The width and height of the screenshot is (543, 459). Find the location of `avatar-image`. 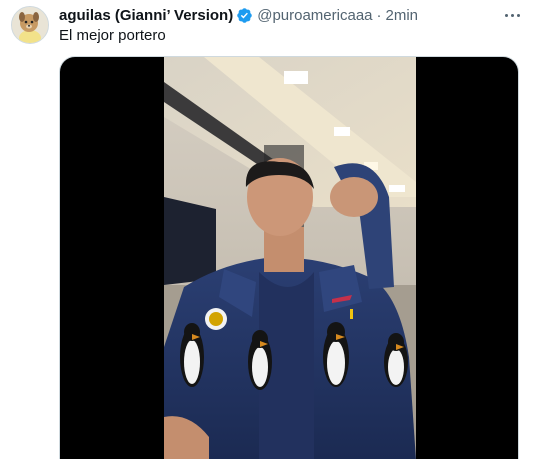

avatar-image is located at coordinates (30, 25).